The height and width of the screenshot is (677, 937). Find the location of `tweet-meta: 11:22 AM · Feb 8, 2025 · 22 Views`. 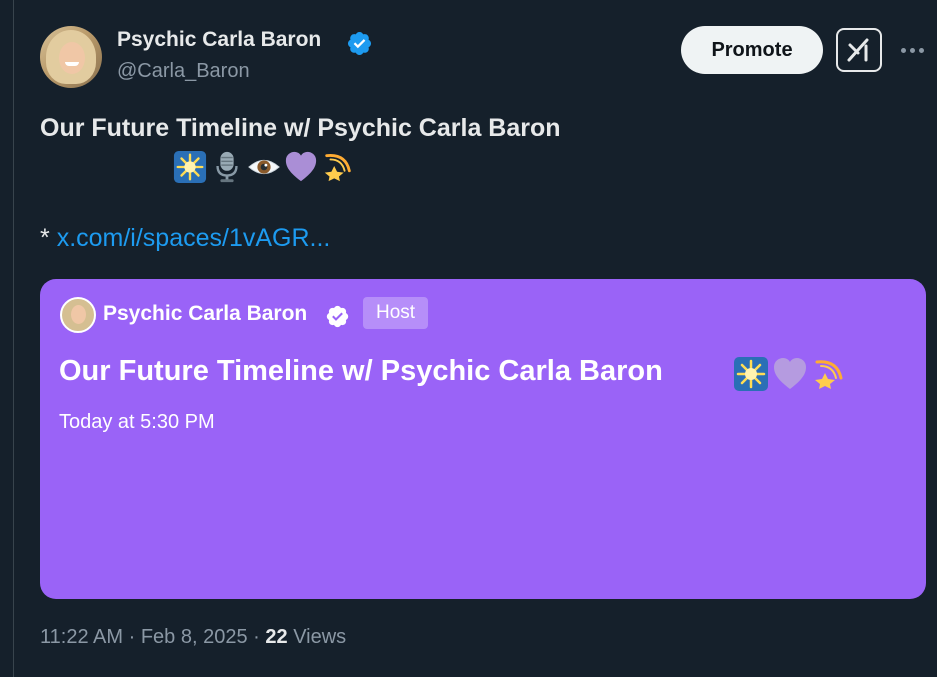

tweet-meta: 11:22 AM · Feb 8, 2025 · 22 Views is located at coordinates (193, 637).